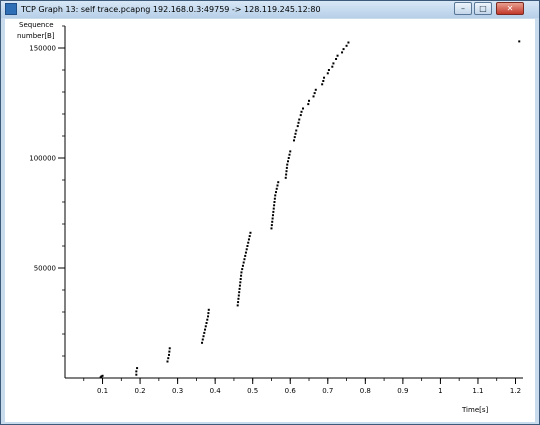 The image size is (540, 425). What do you see at coordinates (177, 391) in the screenshot?
I see `x-tick-label: 0.3` at bounding box center [177, 391].